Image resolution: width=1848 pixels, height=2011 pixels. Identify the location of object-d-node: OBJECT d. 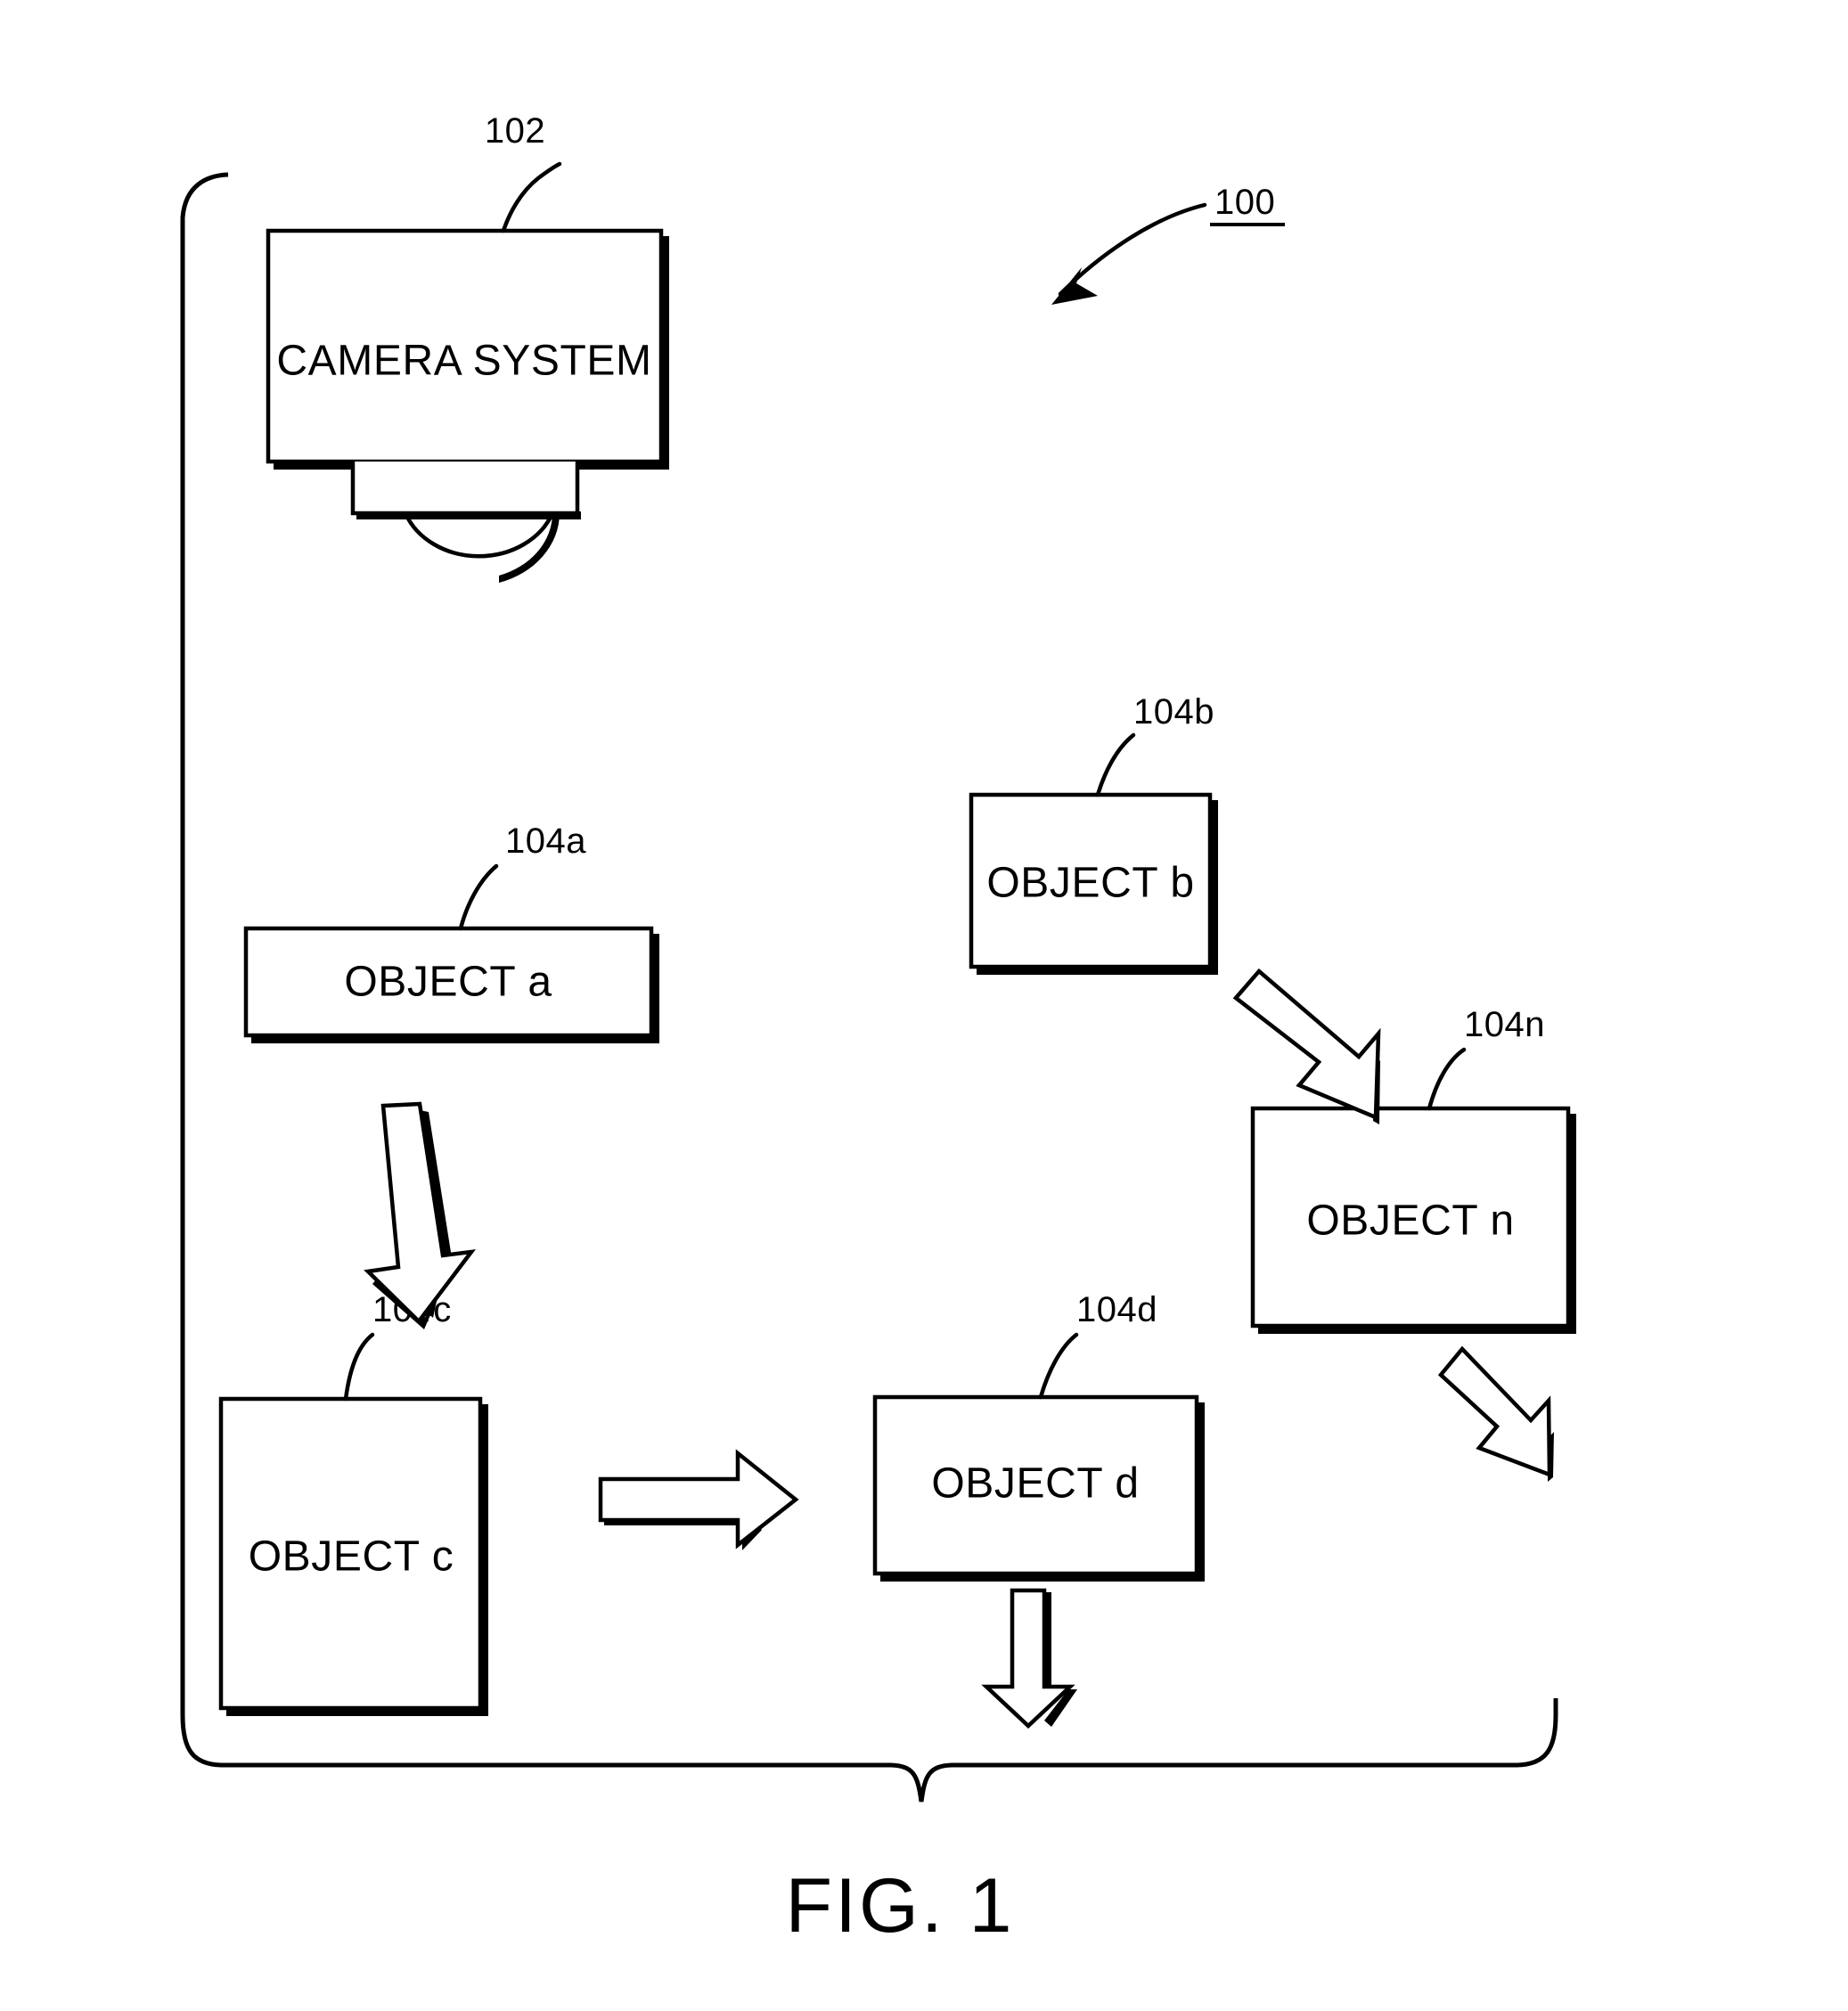
(1038, 1488).